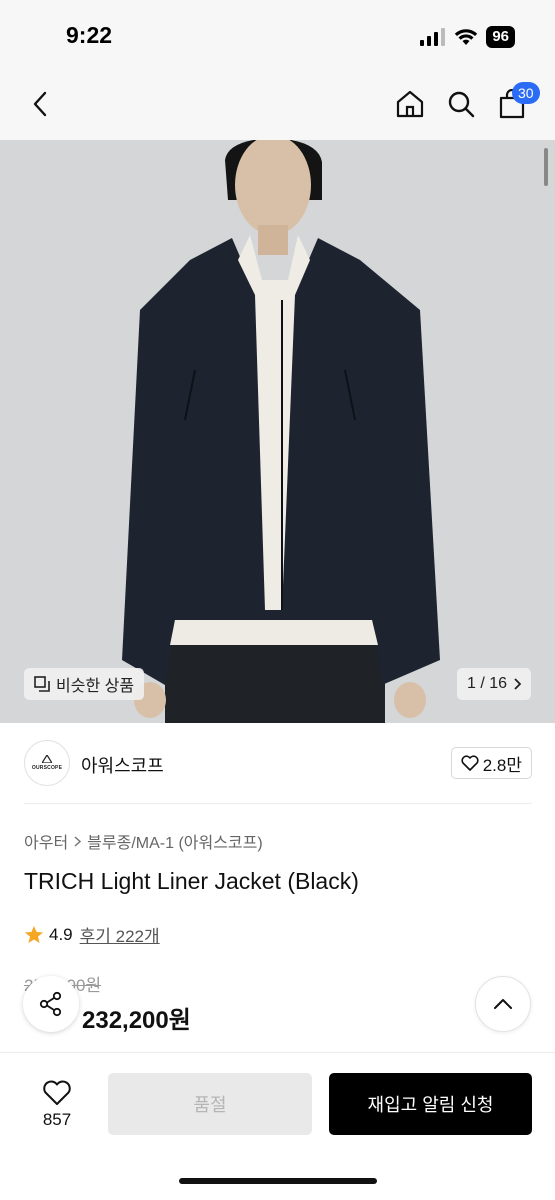 This screenshot has width=555, height=1200. Describe the element at coordinates (277, 35) in the screenshot. I see `status-bar: 9:22 96` at that location.